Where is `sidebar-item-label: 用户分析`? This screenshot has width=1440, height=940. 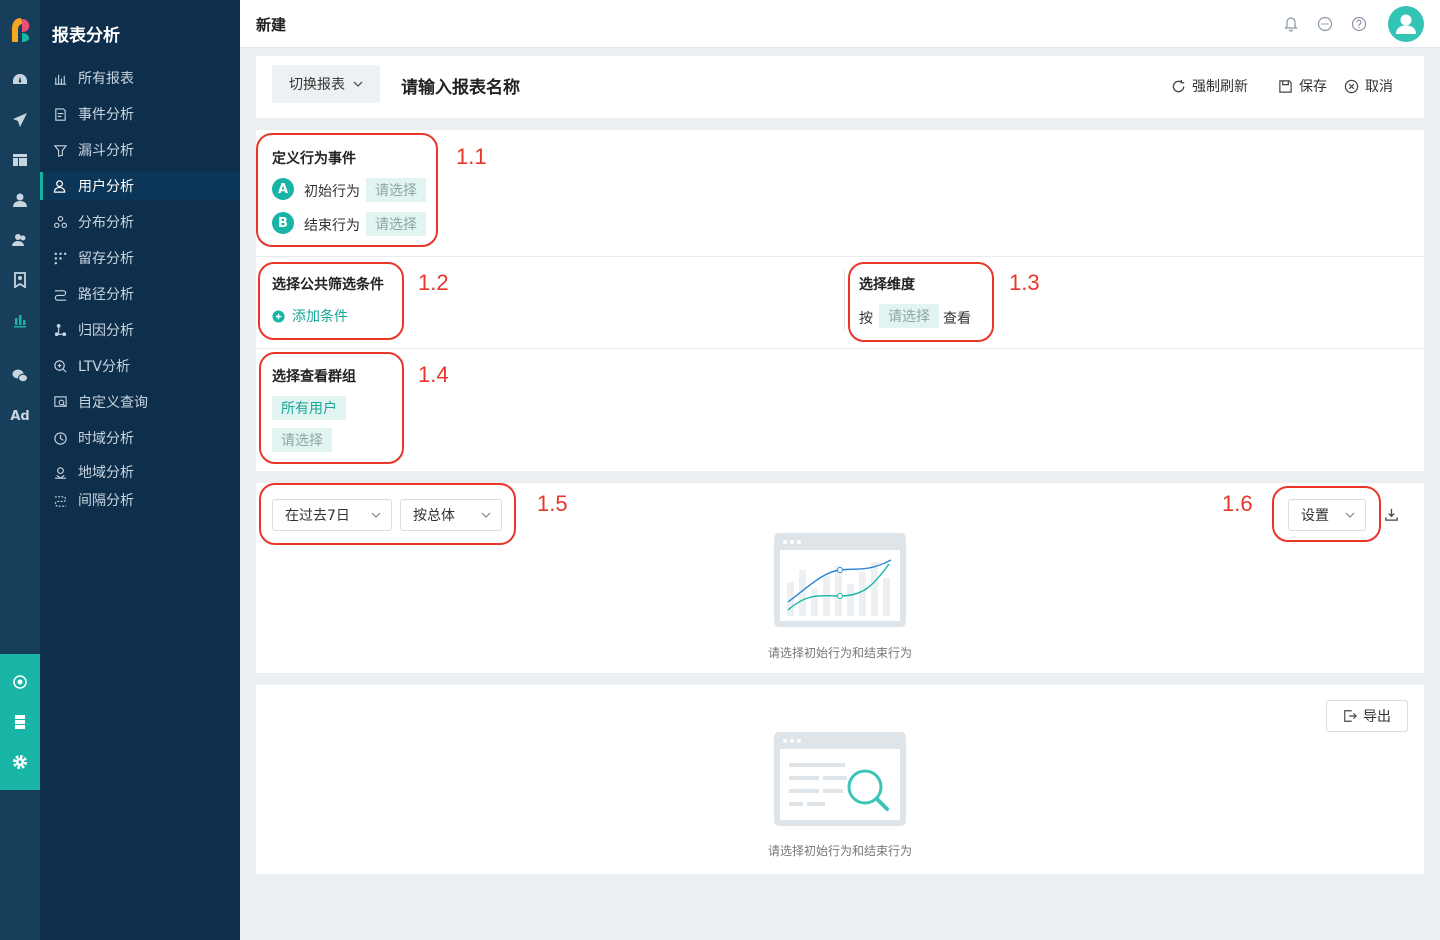 sidebar-item-label: 用户分析 is located at coordinates (106, 187).